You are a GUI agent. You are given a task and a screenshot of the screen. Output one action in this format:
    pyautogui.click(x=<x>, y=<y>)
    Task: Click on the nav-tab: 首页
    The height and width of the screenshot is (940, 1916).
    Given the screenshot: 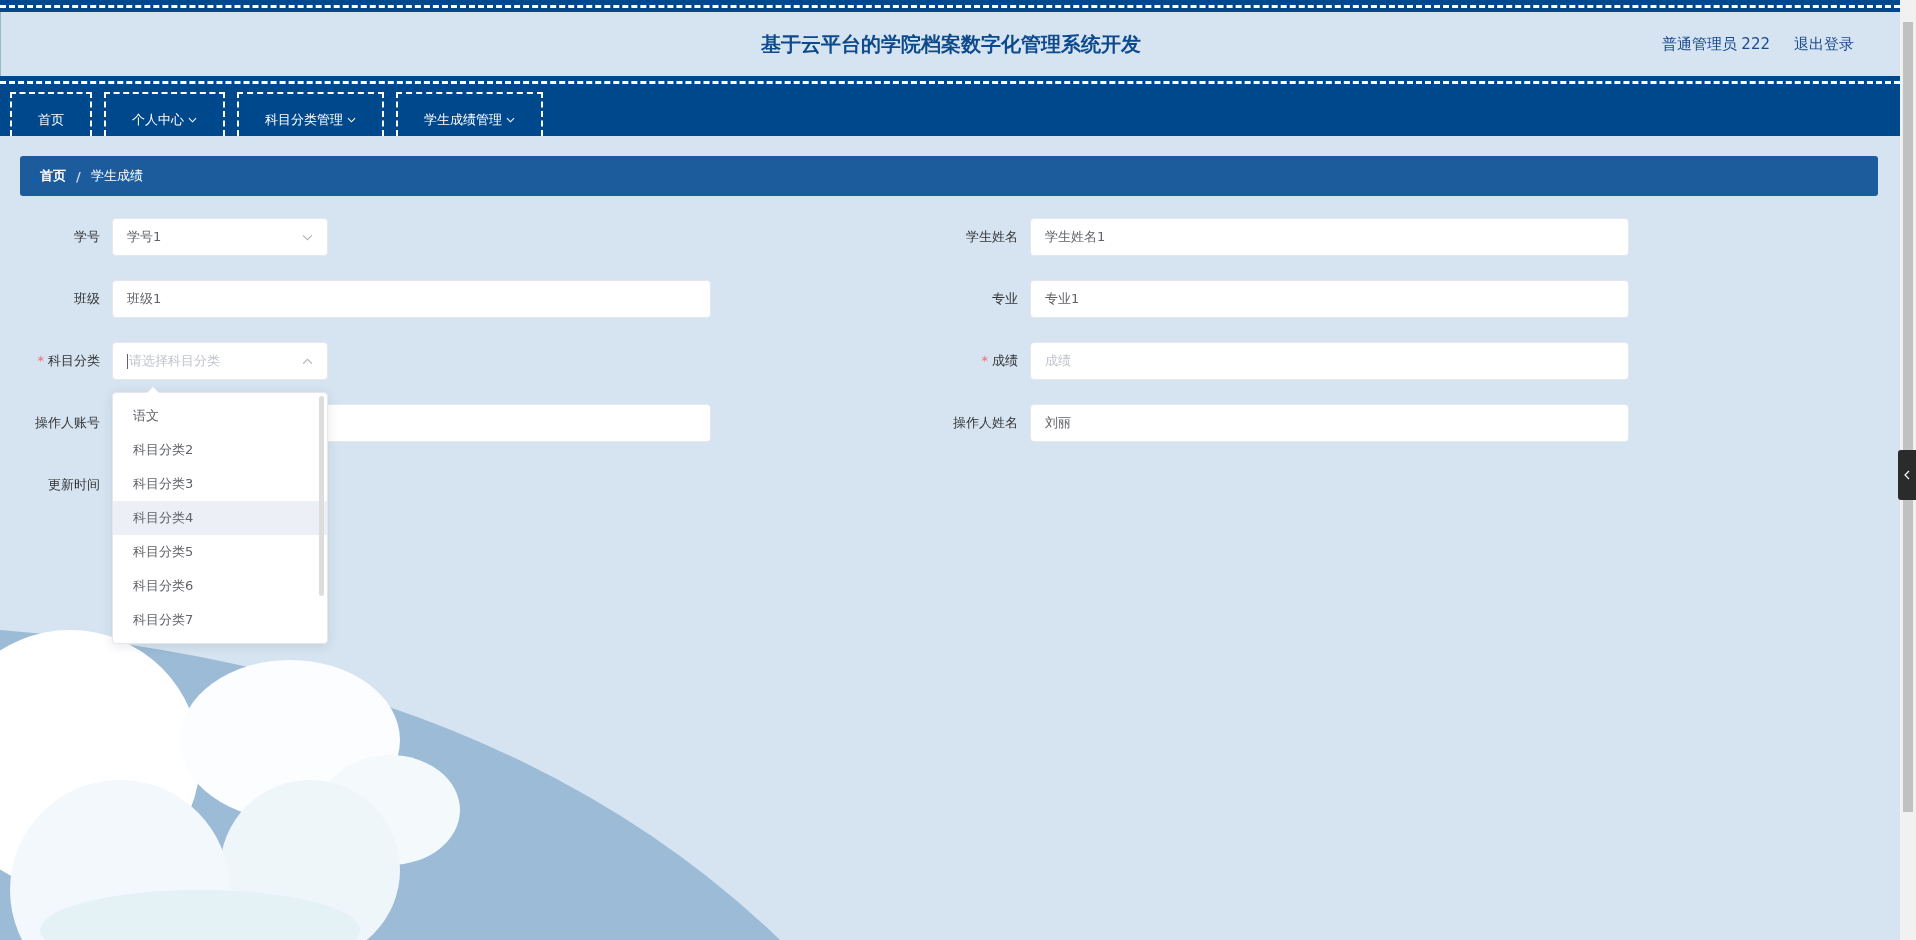 What is the action you would take?
    pyautogui.click(x=51, y=114)
    